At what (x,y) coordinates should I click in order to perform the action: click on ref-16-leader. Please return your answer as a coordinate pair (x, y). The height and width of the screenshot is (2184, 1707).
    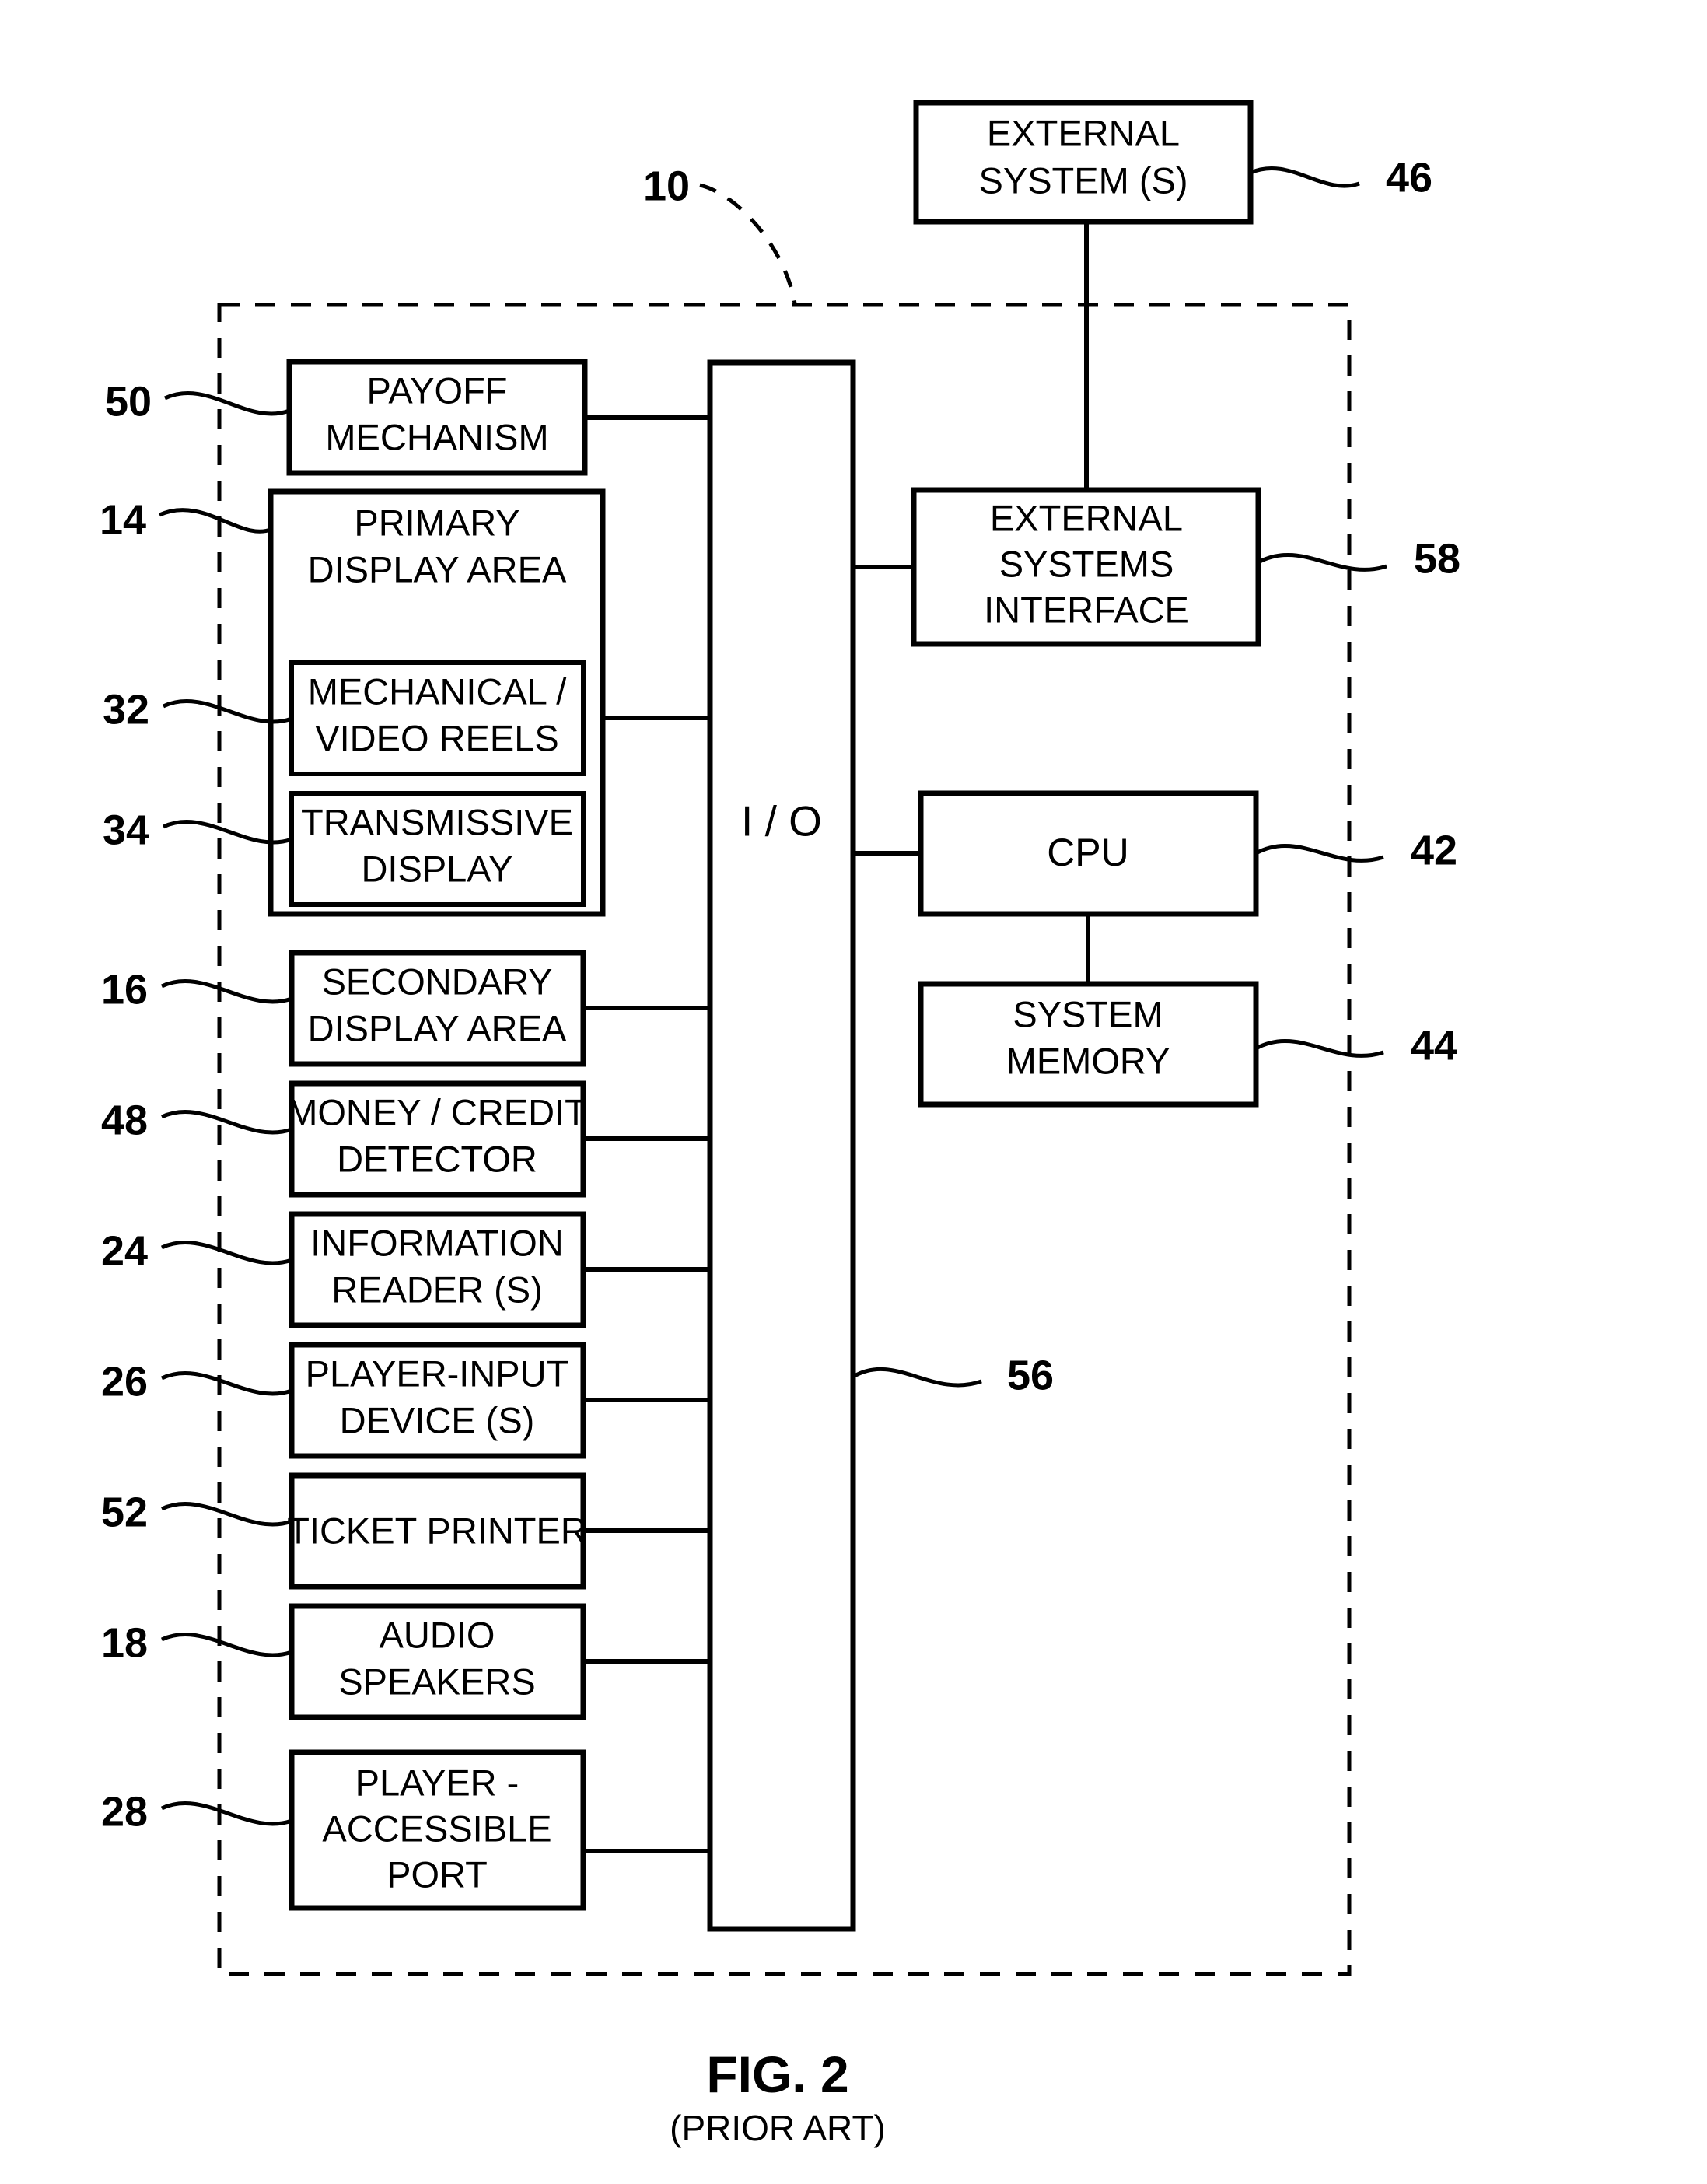
    Looking at the image, I should click on (226, 992).